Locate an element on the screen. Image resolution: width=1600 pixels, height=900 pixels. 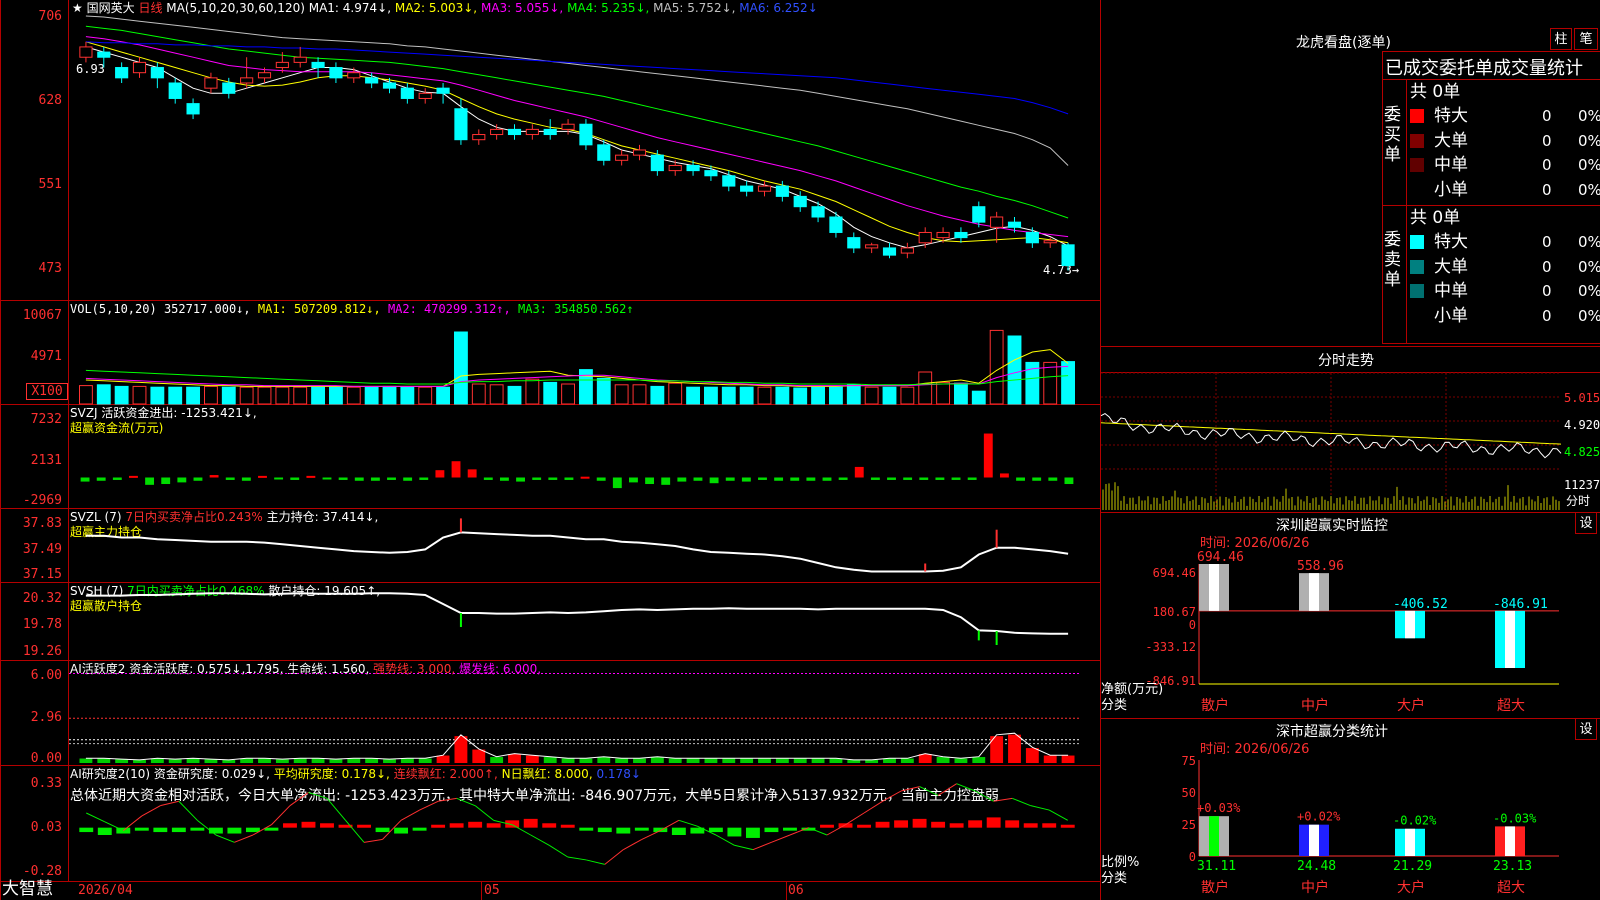
ma-line-ma4 is located at coordinates (577, 122).